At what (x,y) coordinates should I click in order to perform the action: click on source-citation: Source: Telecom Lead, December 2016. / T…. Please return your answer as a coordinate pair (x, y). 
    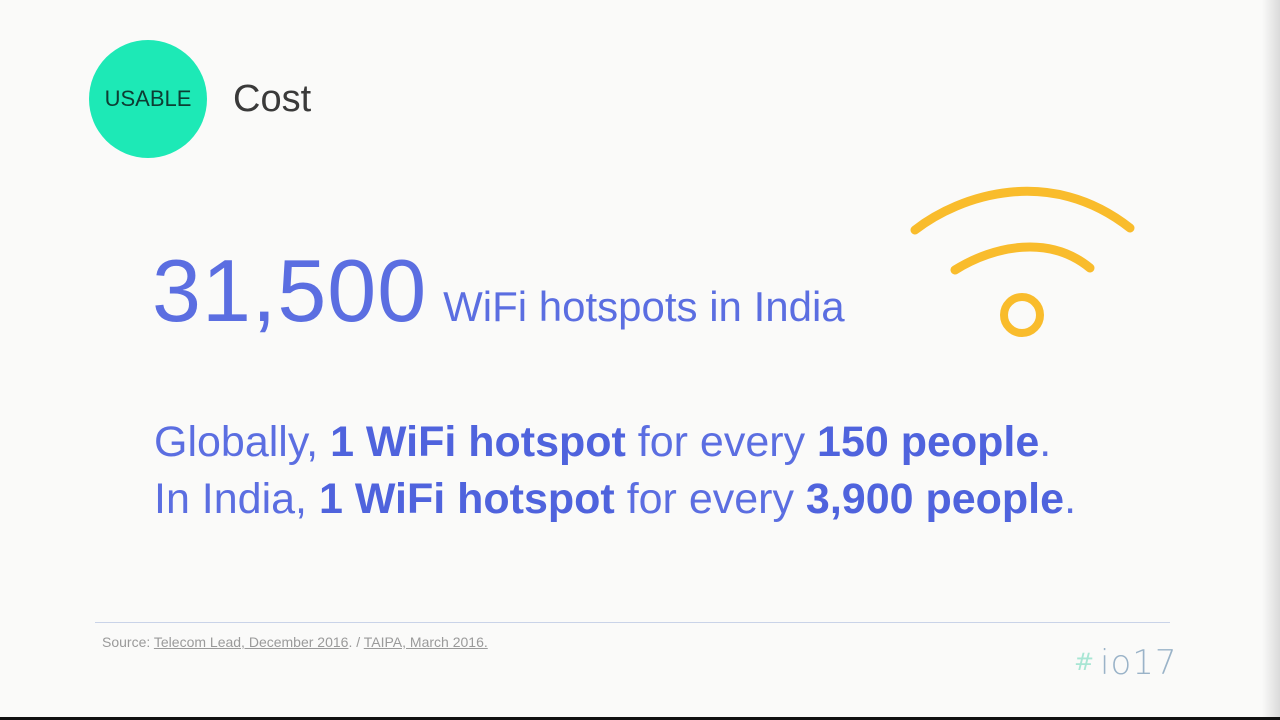
    Looking at the image, I should click on (295, 642).